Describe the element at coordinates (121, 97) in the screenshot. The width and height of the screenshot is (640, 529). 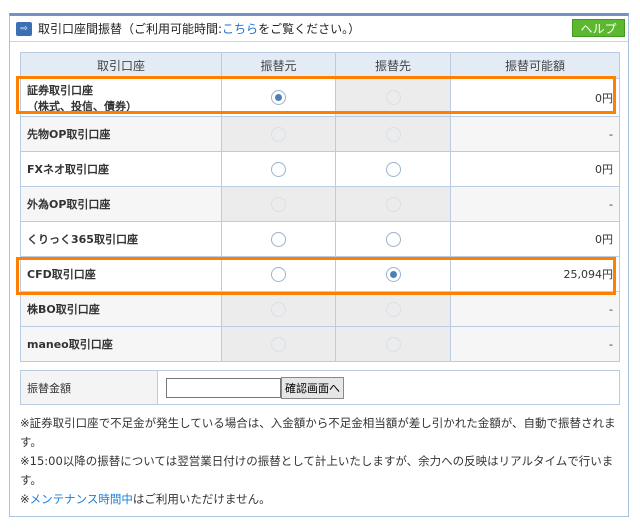
I see `account-name: 証券取引口座 （株式、投信、債券）` at that location.